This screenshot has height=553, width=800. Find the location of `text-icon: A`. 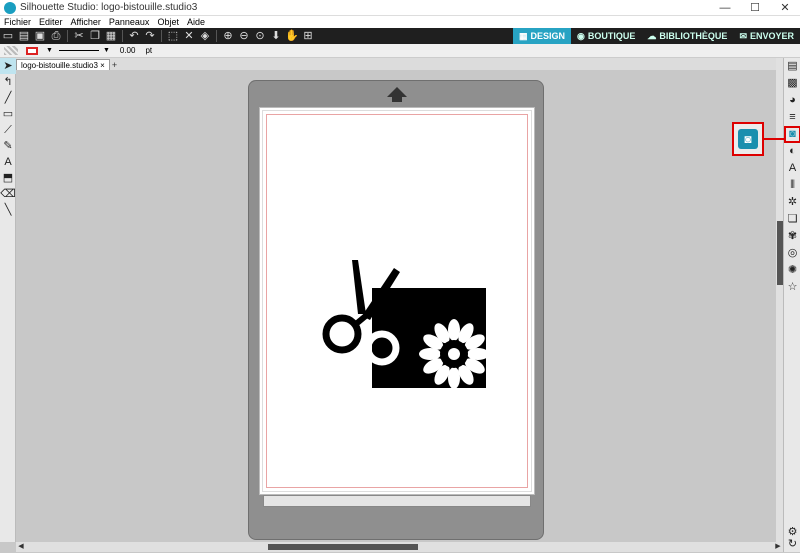

text-icon: A is located at coordinates (8, 162).